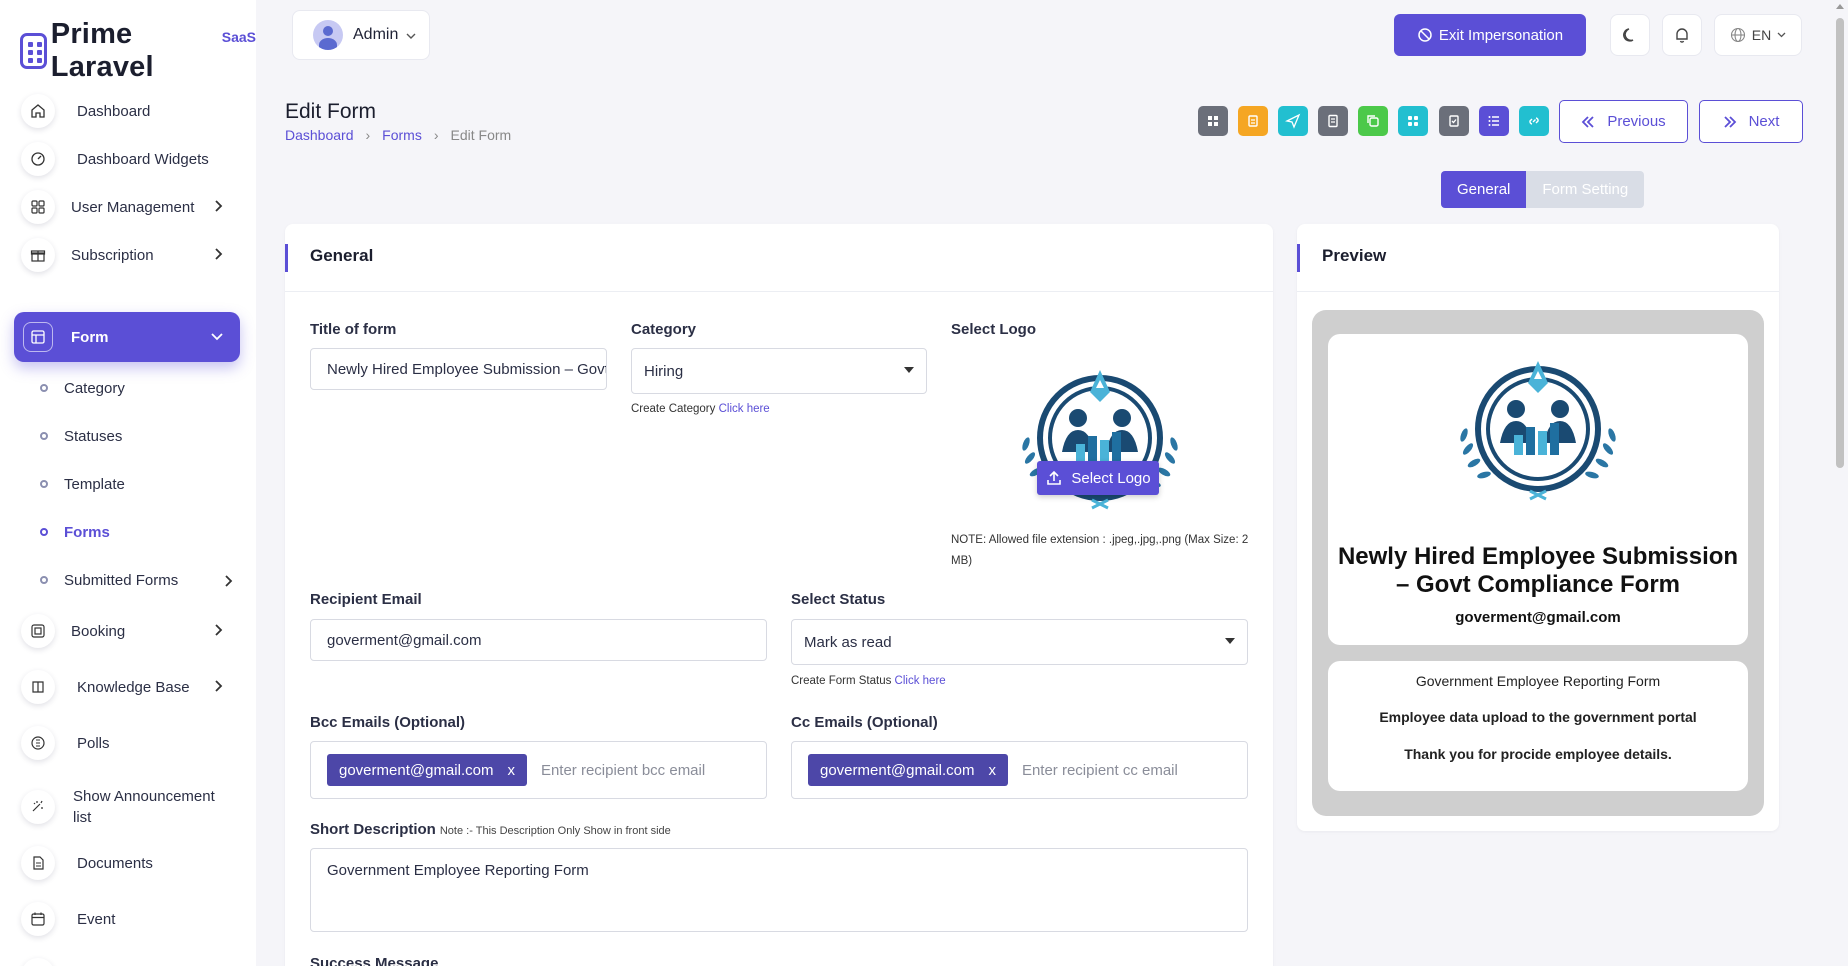 This screenshot has height=966, width=1848. What do you see at coordinates (38, 687) in the screenshot?
I see `book-icon` at bounding box center [38, 687].